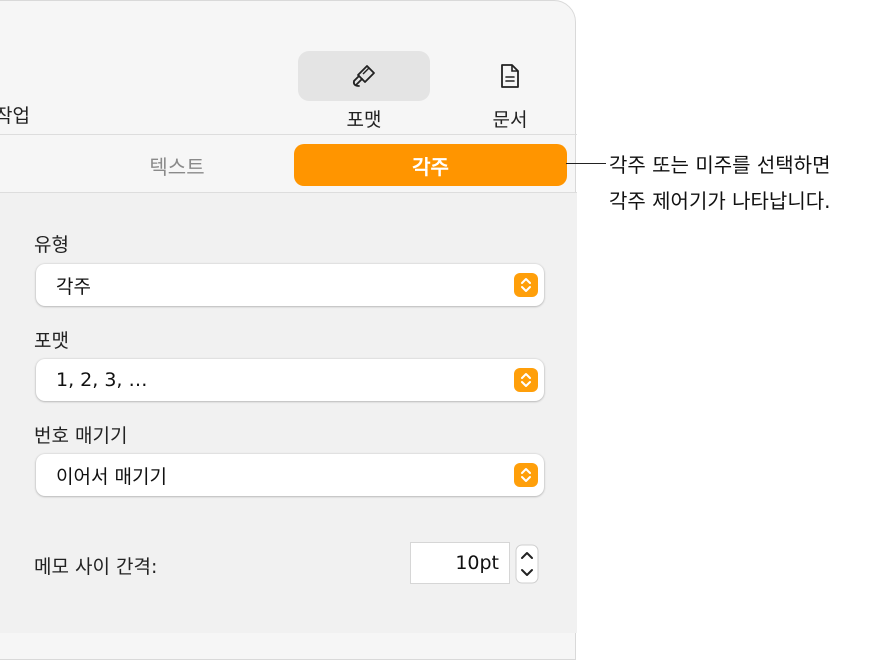 The width and height of the screenshot is (896, 660). What do you see at coordinates (81, 436) in the screenshot?
I see `numbering-label: 번호 매기기` at bounding box center [81, 436].